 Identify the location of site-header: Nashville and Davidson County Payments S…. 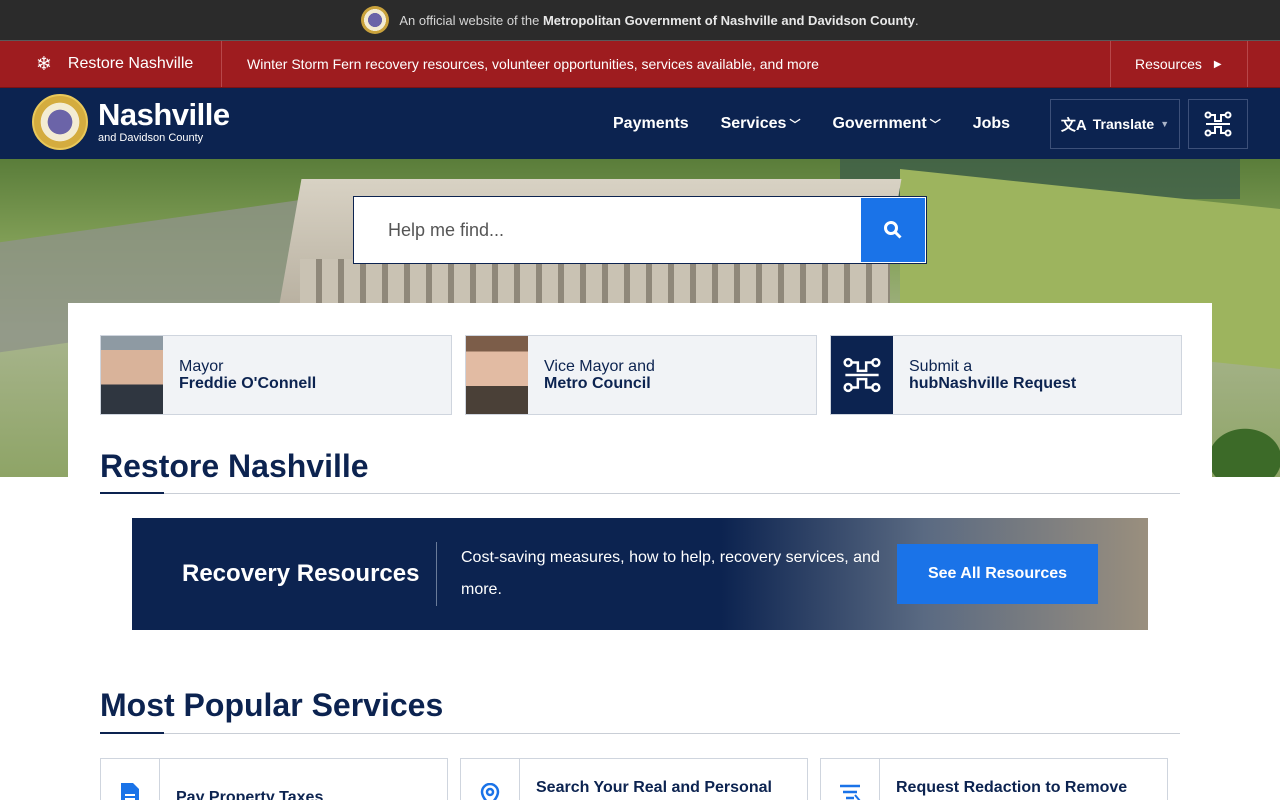
(640, 123).